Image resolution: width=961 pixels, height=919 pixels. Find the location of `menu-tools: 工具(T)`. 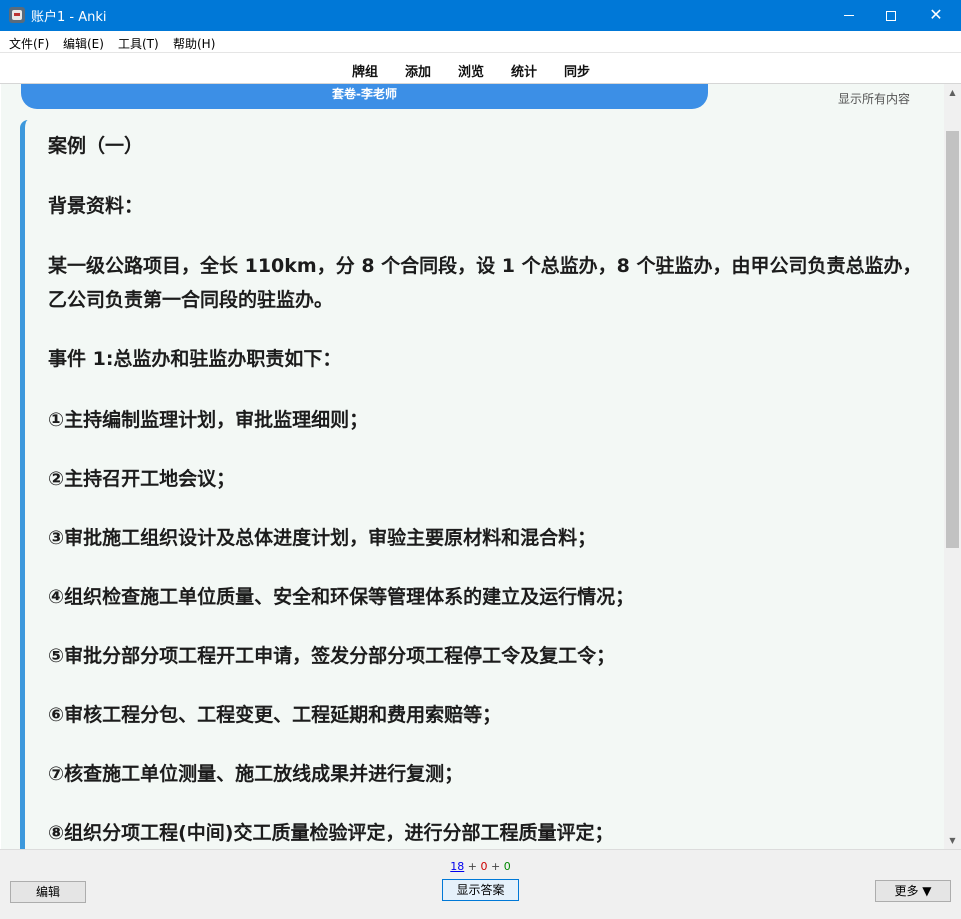

menu-tools: 工具(T) is located at coordinates (138, 43).